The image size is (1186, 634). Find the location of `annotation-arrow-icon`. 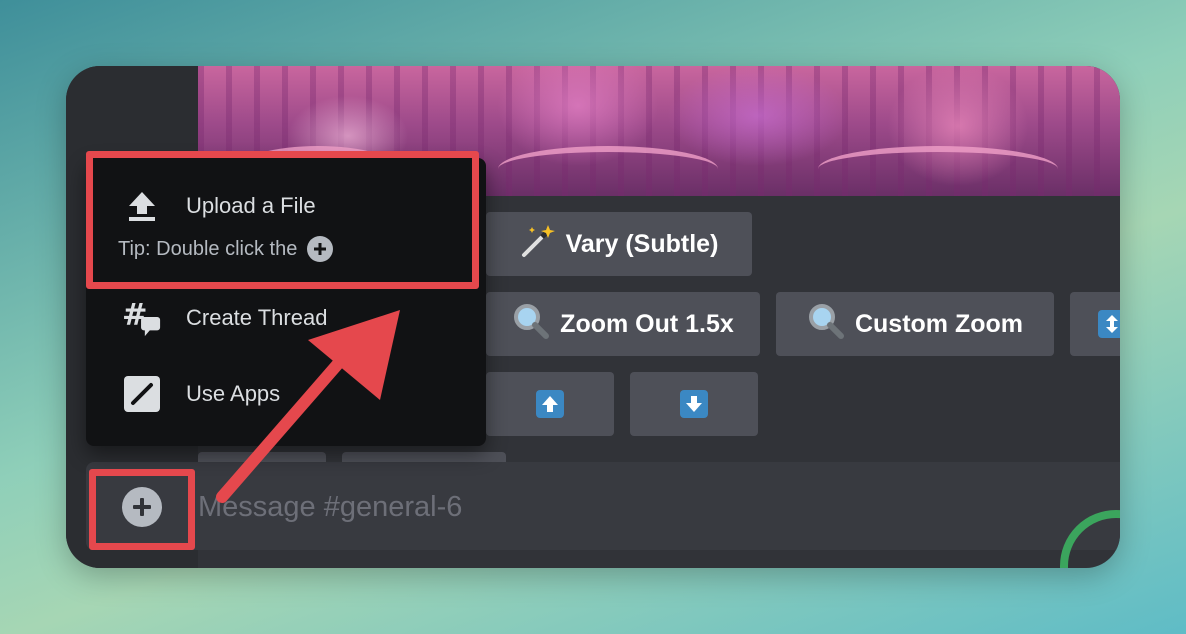

annotation-arrow-icon is located at coordinates (308, 406).